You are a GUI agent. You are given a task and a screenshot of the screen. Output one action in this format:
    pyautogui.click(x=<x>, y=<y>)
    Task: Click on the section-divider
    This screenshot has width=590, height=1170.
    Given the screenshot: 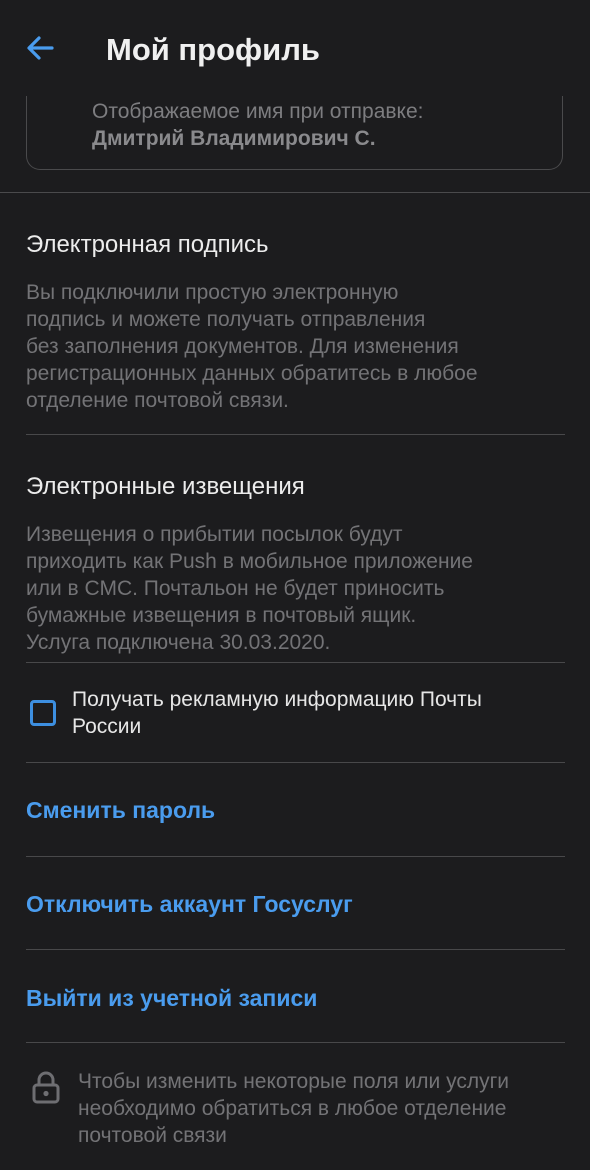 What is the action you would take?
    pyautogui.click(x=295, y=192)
    